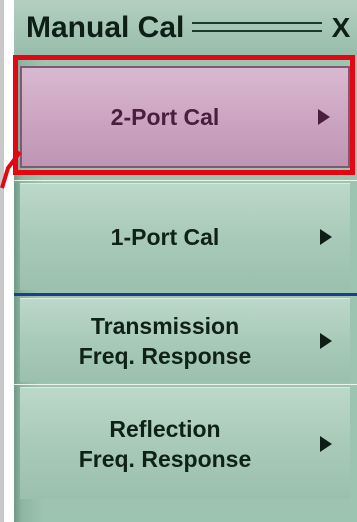 This screenshot has width=357, height=522. What do you see at coordinates (105, 27) in the screenshot?
I see `panel-title: Manual Cal` at bounding box center [105, 27].